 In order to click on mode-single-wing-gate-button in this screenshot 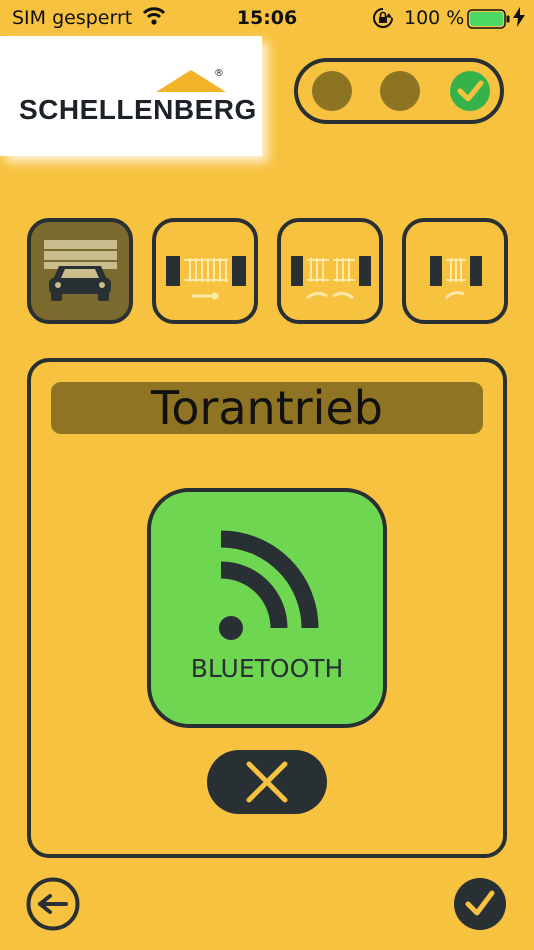, I will do `click(455, 271)`.